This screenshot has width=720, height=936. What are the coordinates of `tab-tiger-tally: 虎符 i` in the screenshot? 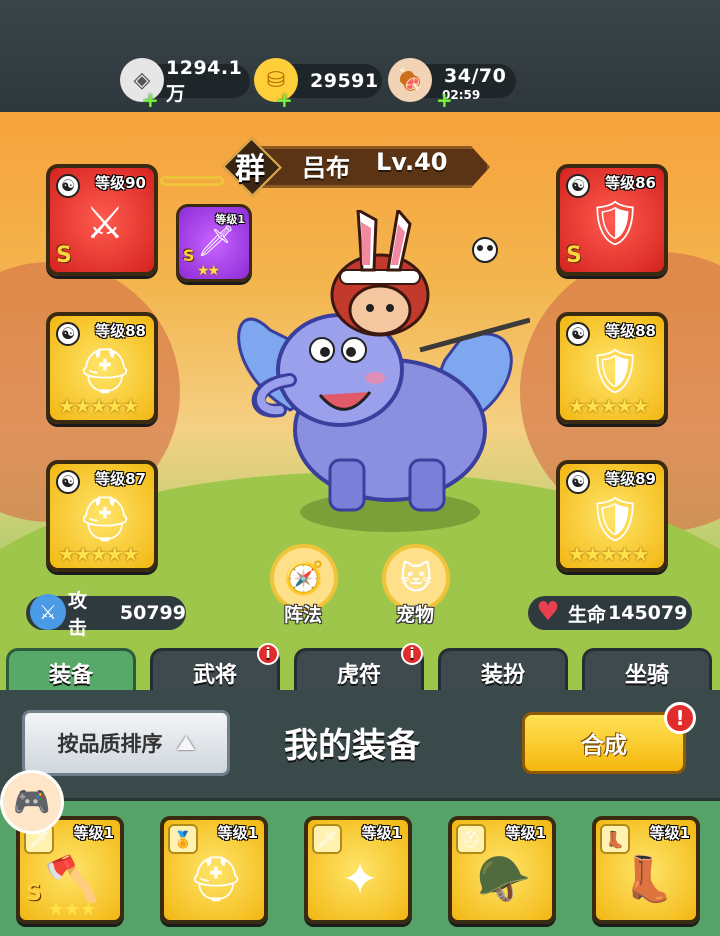 It's located at (359, 668).